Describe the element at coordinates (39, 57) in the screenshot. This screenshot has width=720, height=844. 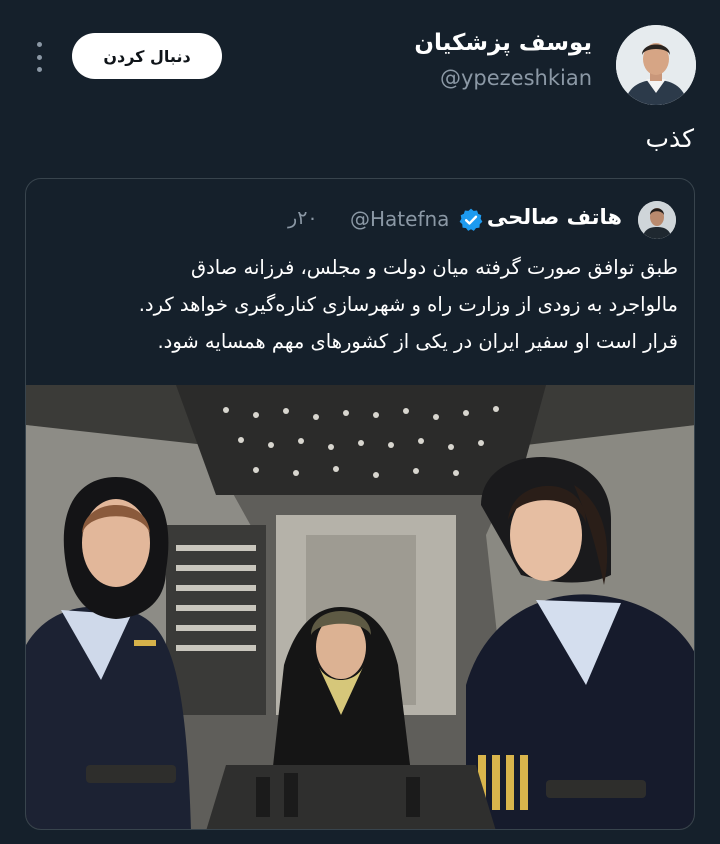
I see `more-options-icon` at that location.